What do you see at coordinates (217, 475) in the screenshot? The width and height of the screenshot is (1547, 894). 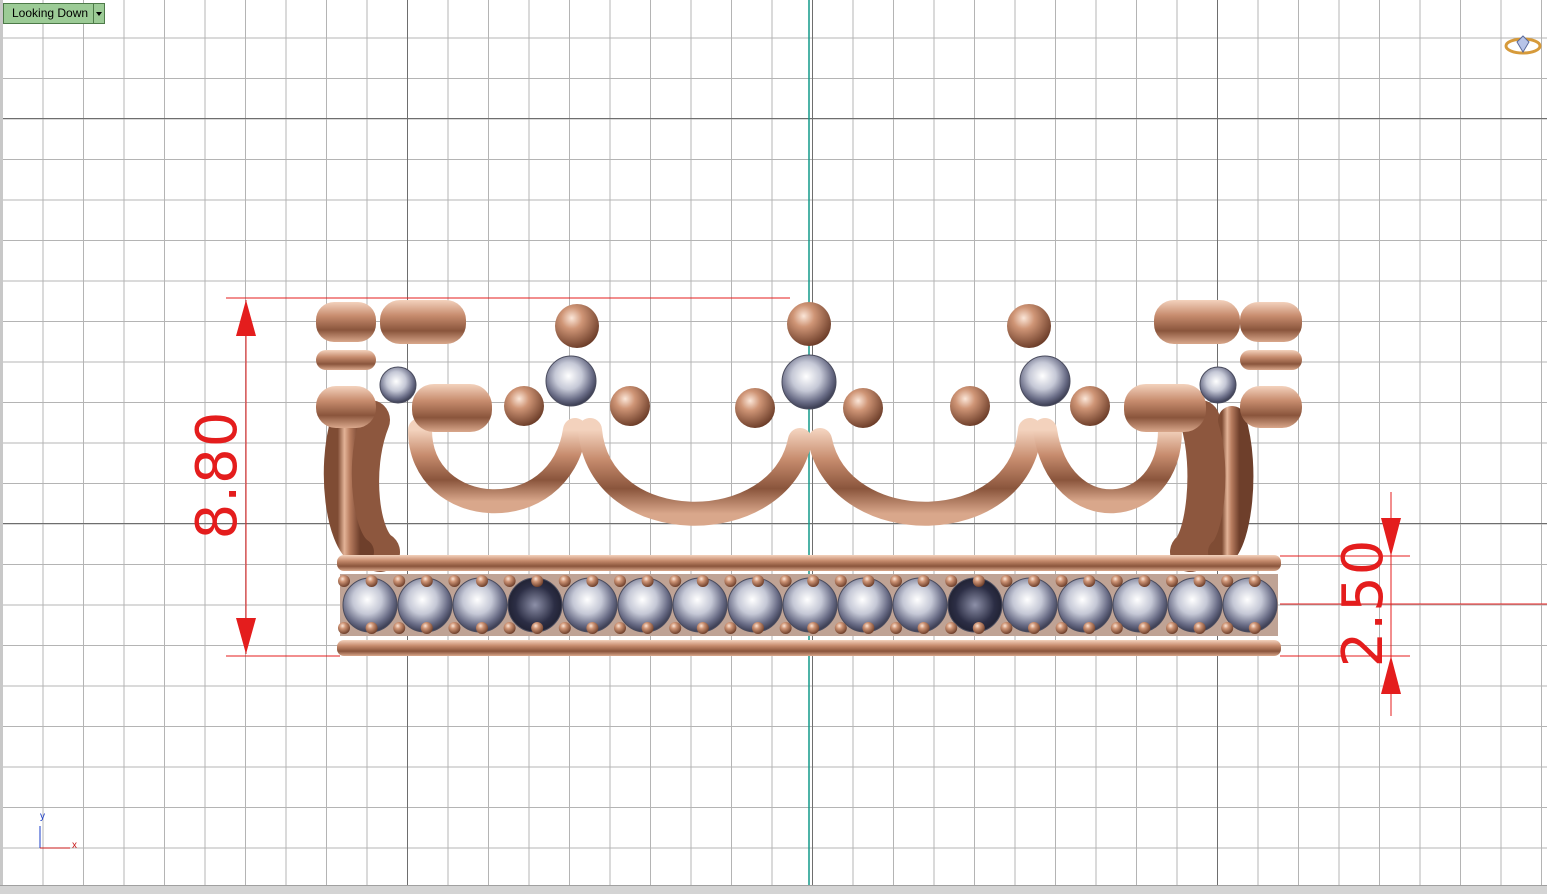 I see `height-dimension-label: 8.80` at bounding box center [217, 475].